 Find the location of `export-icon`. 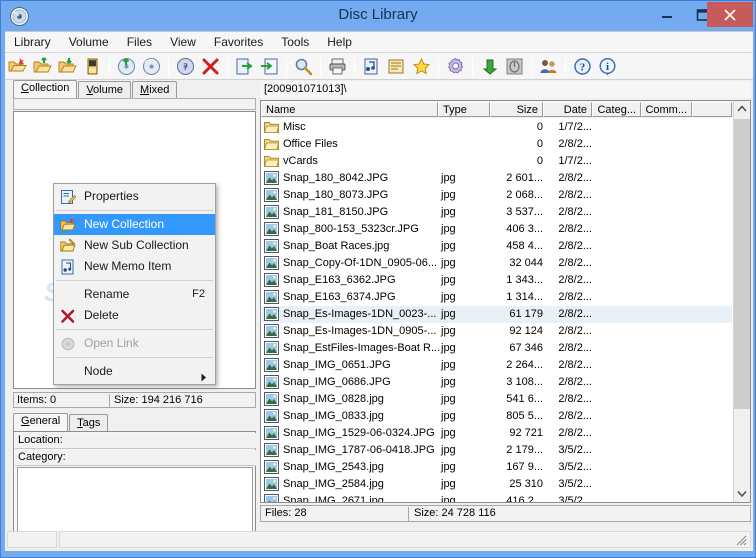

export-icon is located at coordinates (269, 66).